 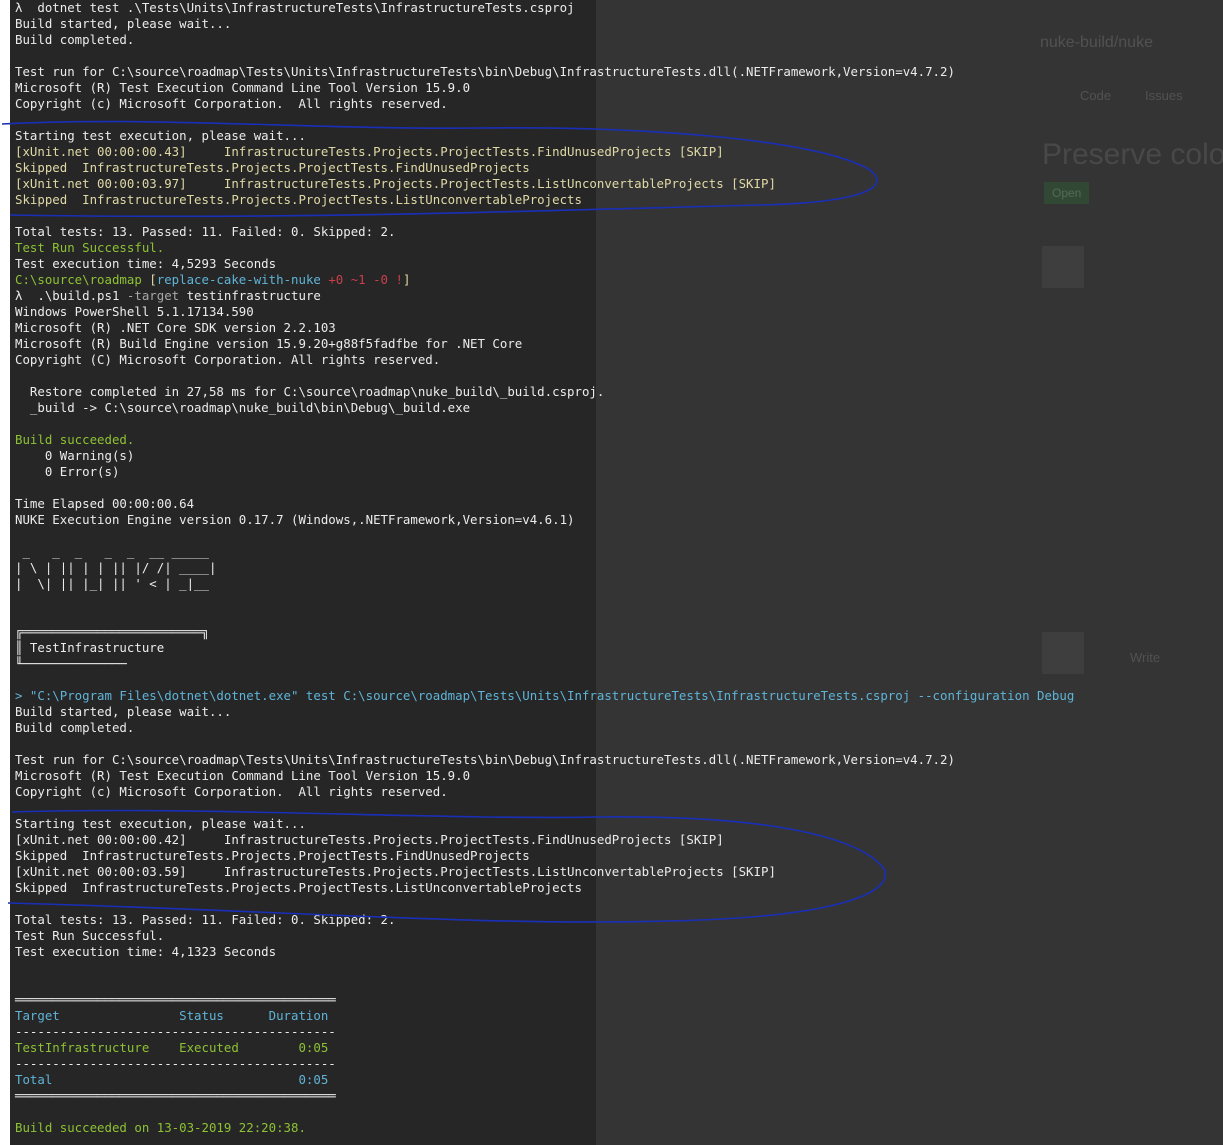 What do you see at coordinates (544, 632) in the screenshot?
I see `terminal-line: ╔════════════════════════╗` at bounding box center [544, 632].